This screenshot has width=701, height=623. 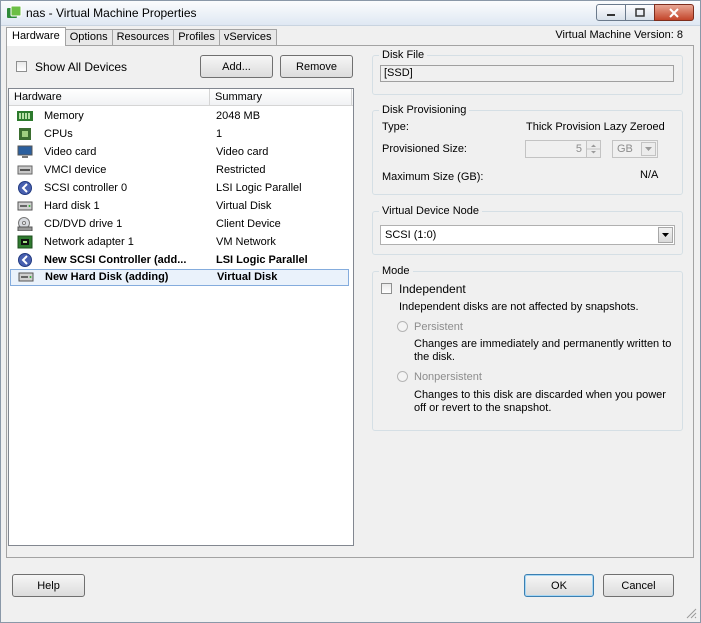 What do you see at coordinates (241, 170) in the screenshot?
I see `hardware-summary: Restricted` at bounding box center [241, 170].